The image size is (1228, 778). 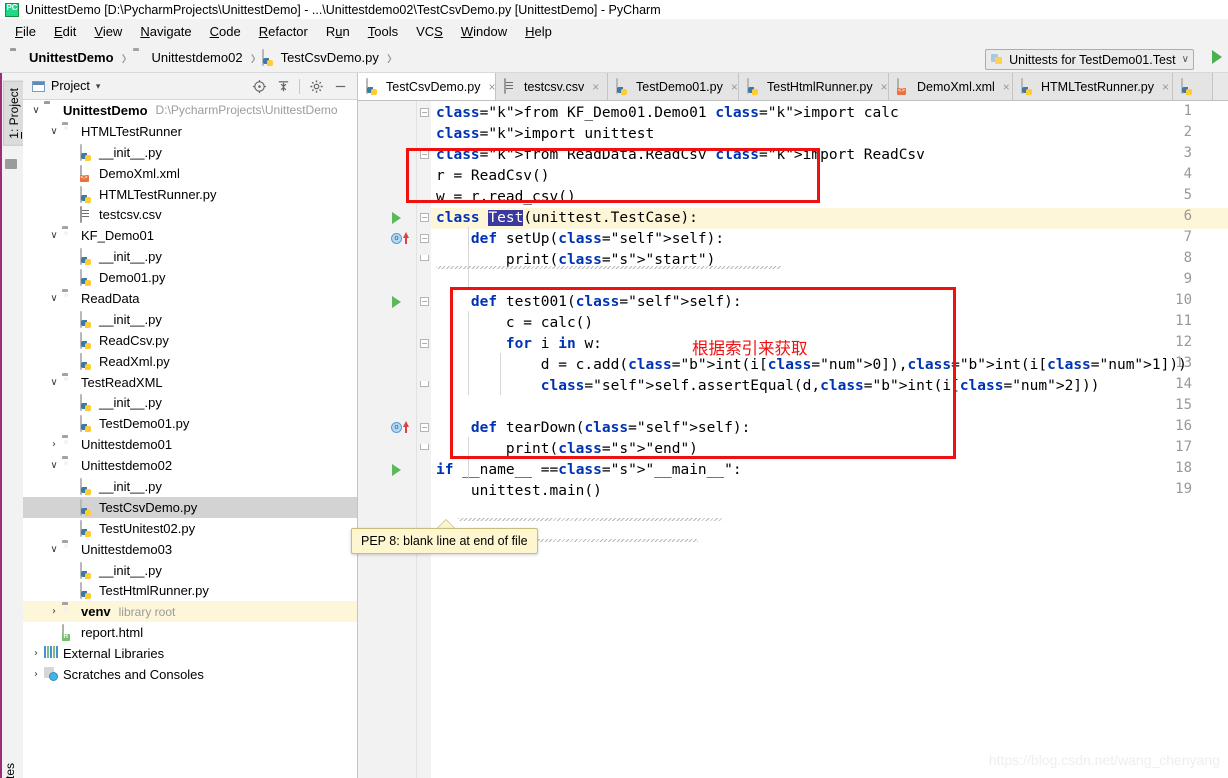 What do you see at coordinates (190, 340) in the screenshot?
I see `tree-row-readcsv-py: ReadCsv.py` at bounding box center [190, 340].